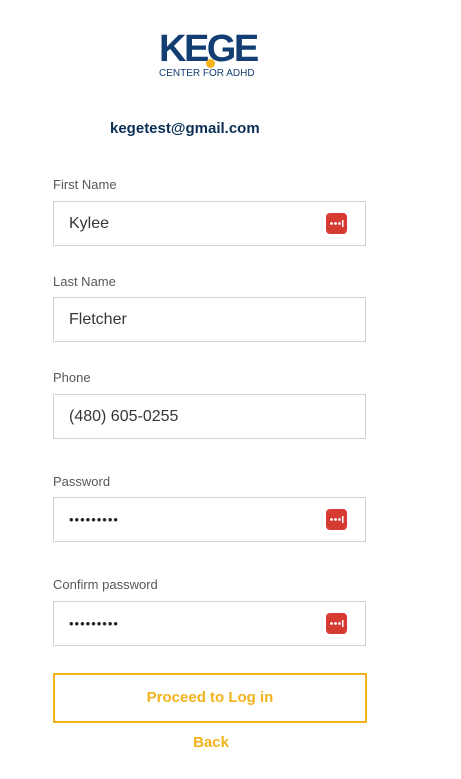  I want to click on confirm-password-field-box, so click(209, 623).